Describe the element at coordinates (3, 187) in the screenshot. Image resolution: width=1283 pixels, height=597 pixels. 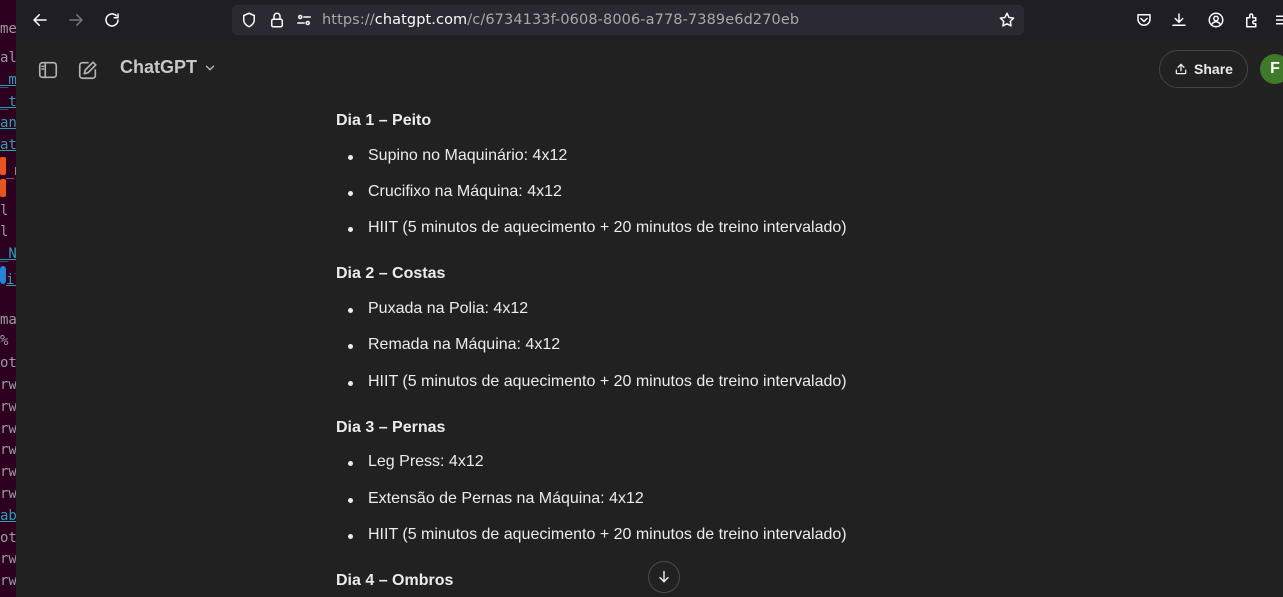
I see `app-dock-icon` at that location.